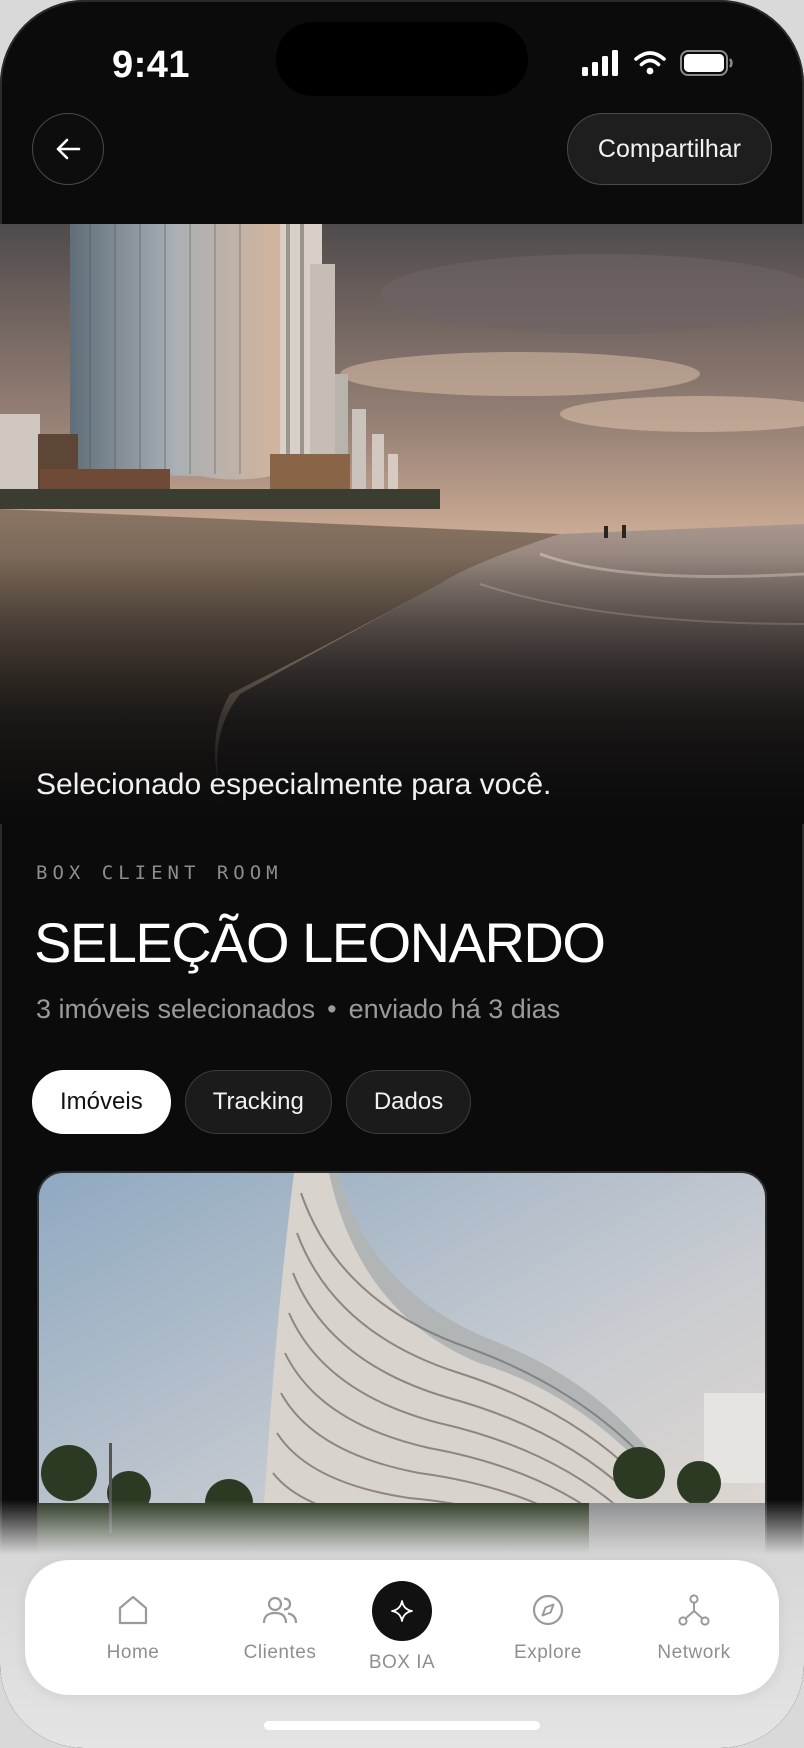 This screenshot has width=804, height=1748. Describe the element at coordinates (408, 1102) in the screenshot. I see `tab-dados: Dados` at that location.